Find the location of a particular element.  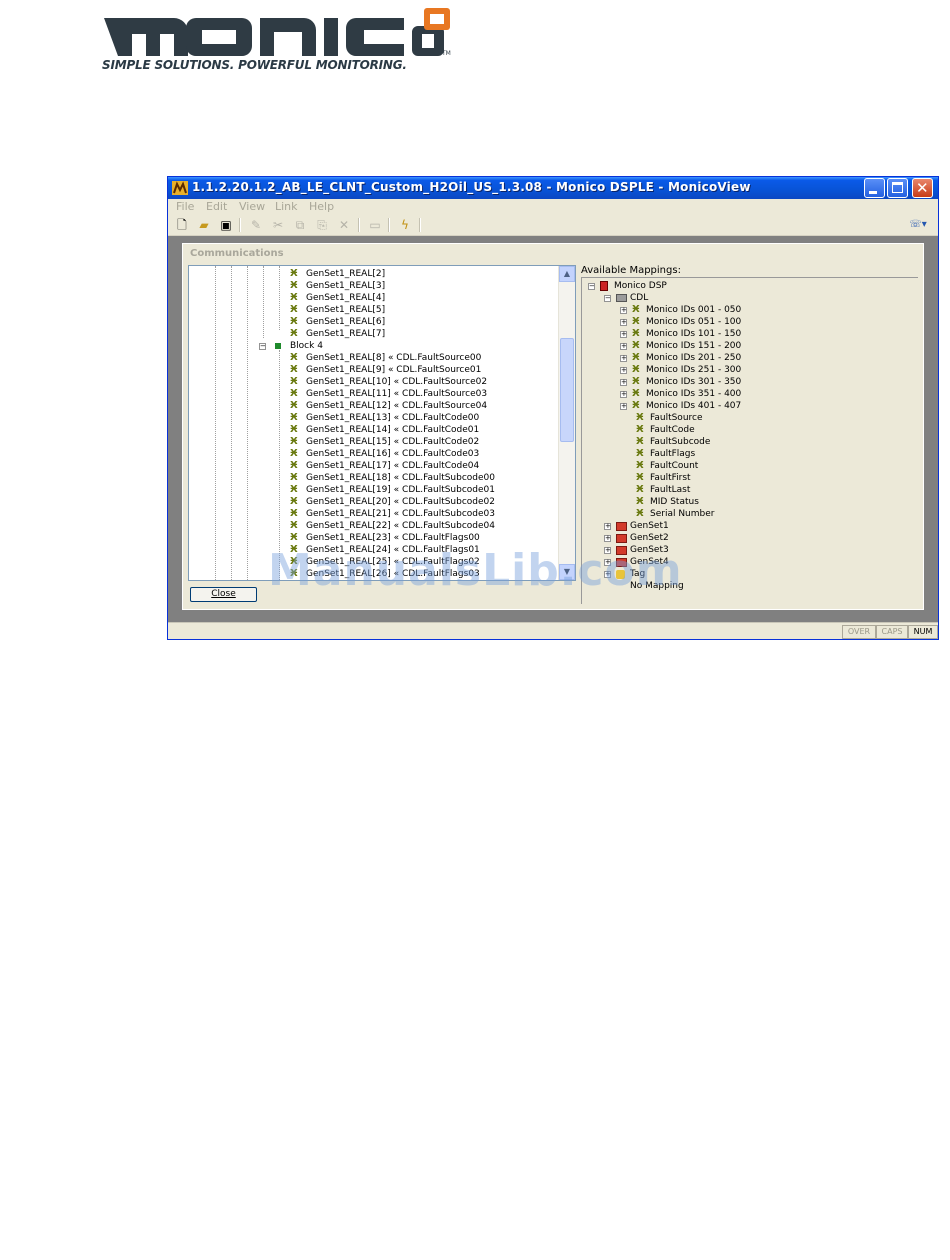

tree-item-label: GenSet1_REAL[7] is located at coordinates (345, 334).